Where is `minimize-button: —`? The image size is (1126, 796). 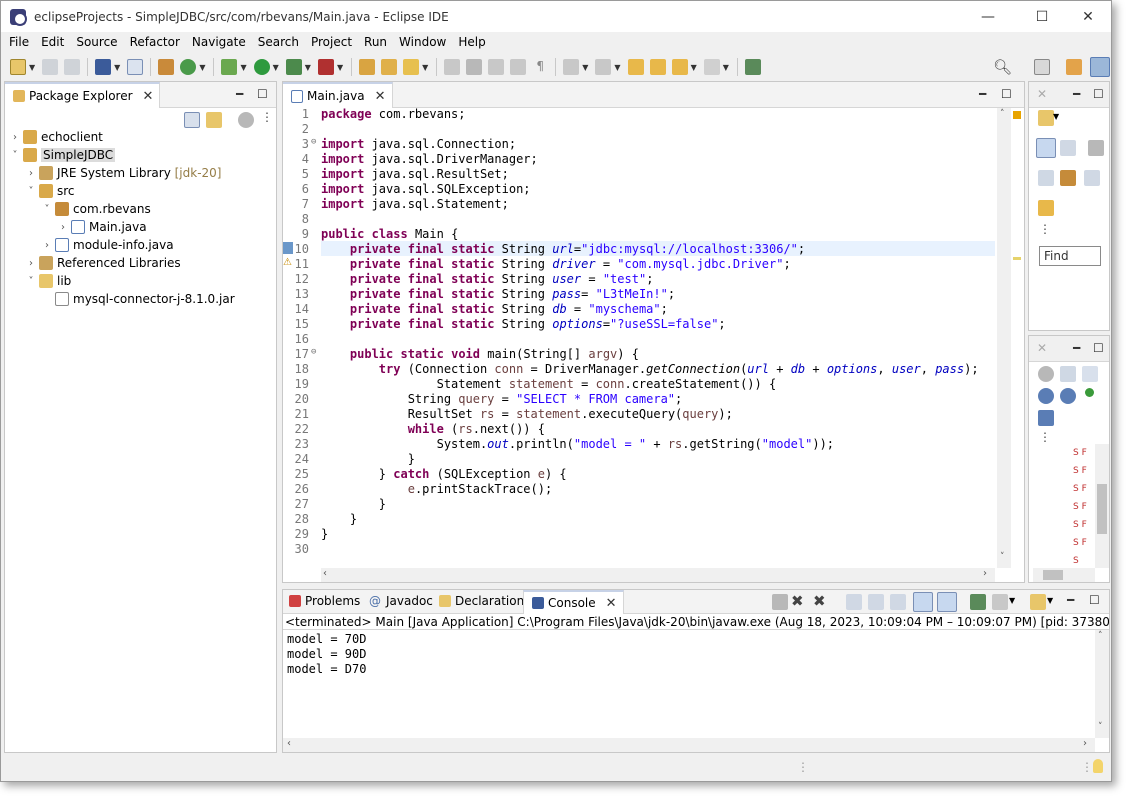 minimize-button: — is located at coordinates (988, 16).